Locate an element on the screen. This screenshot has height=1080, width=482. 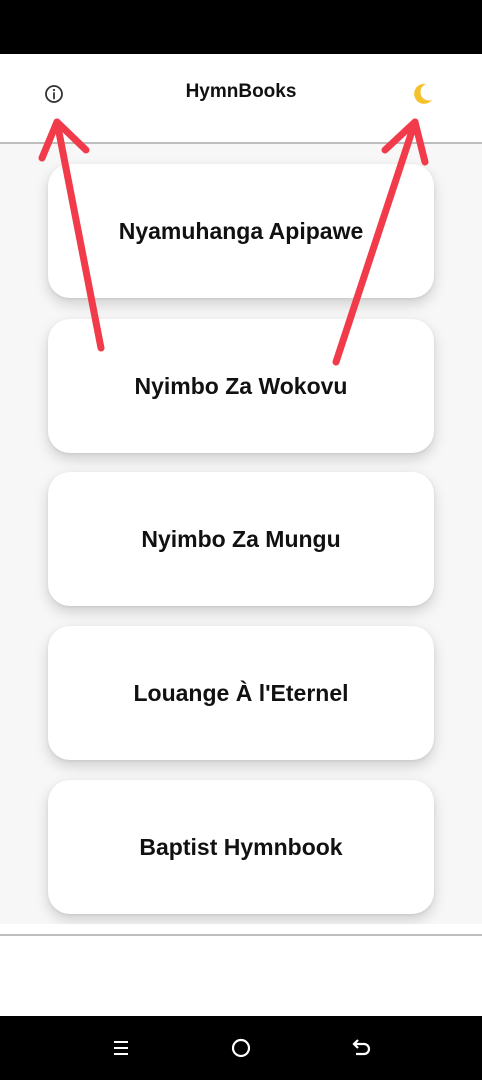
hymnbook-title: Baptist Hymnbook is located at coordinates (241, 846).